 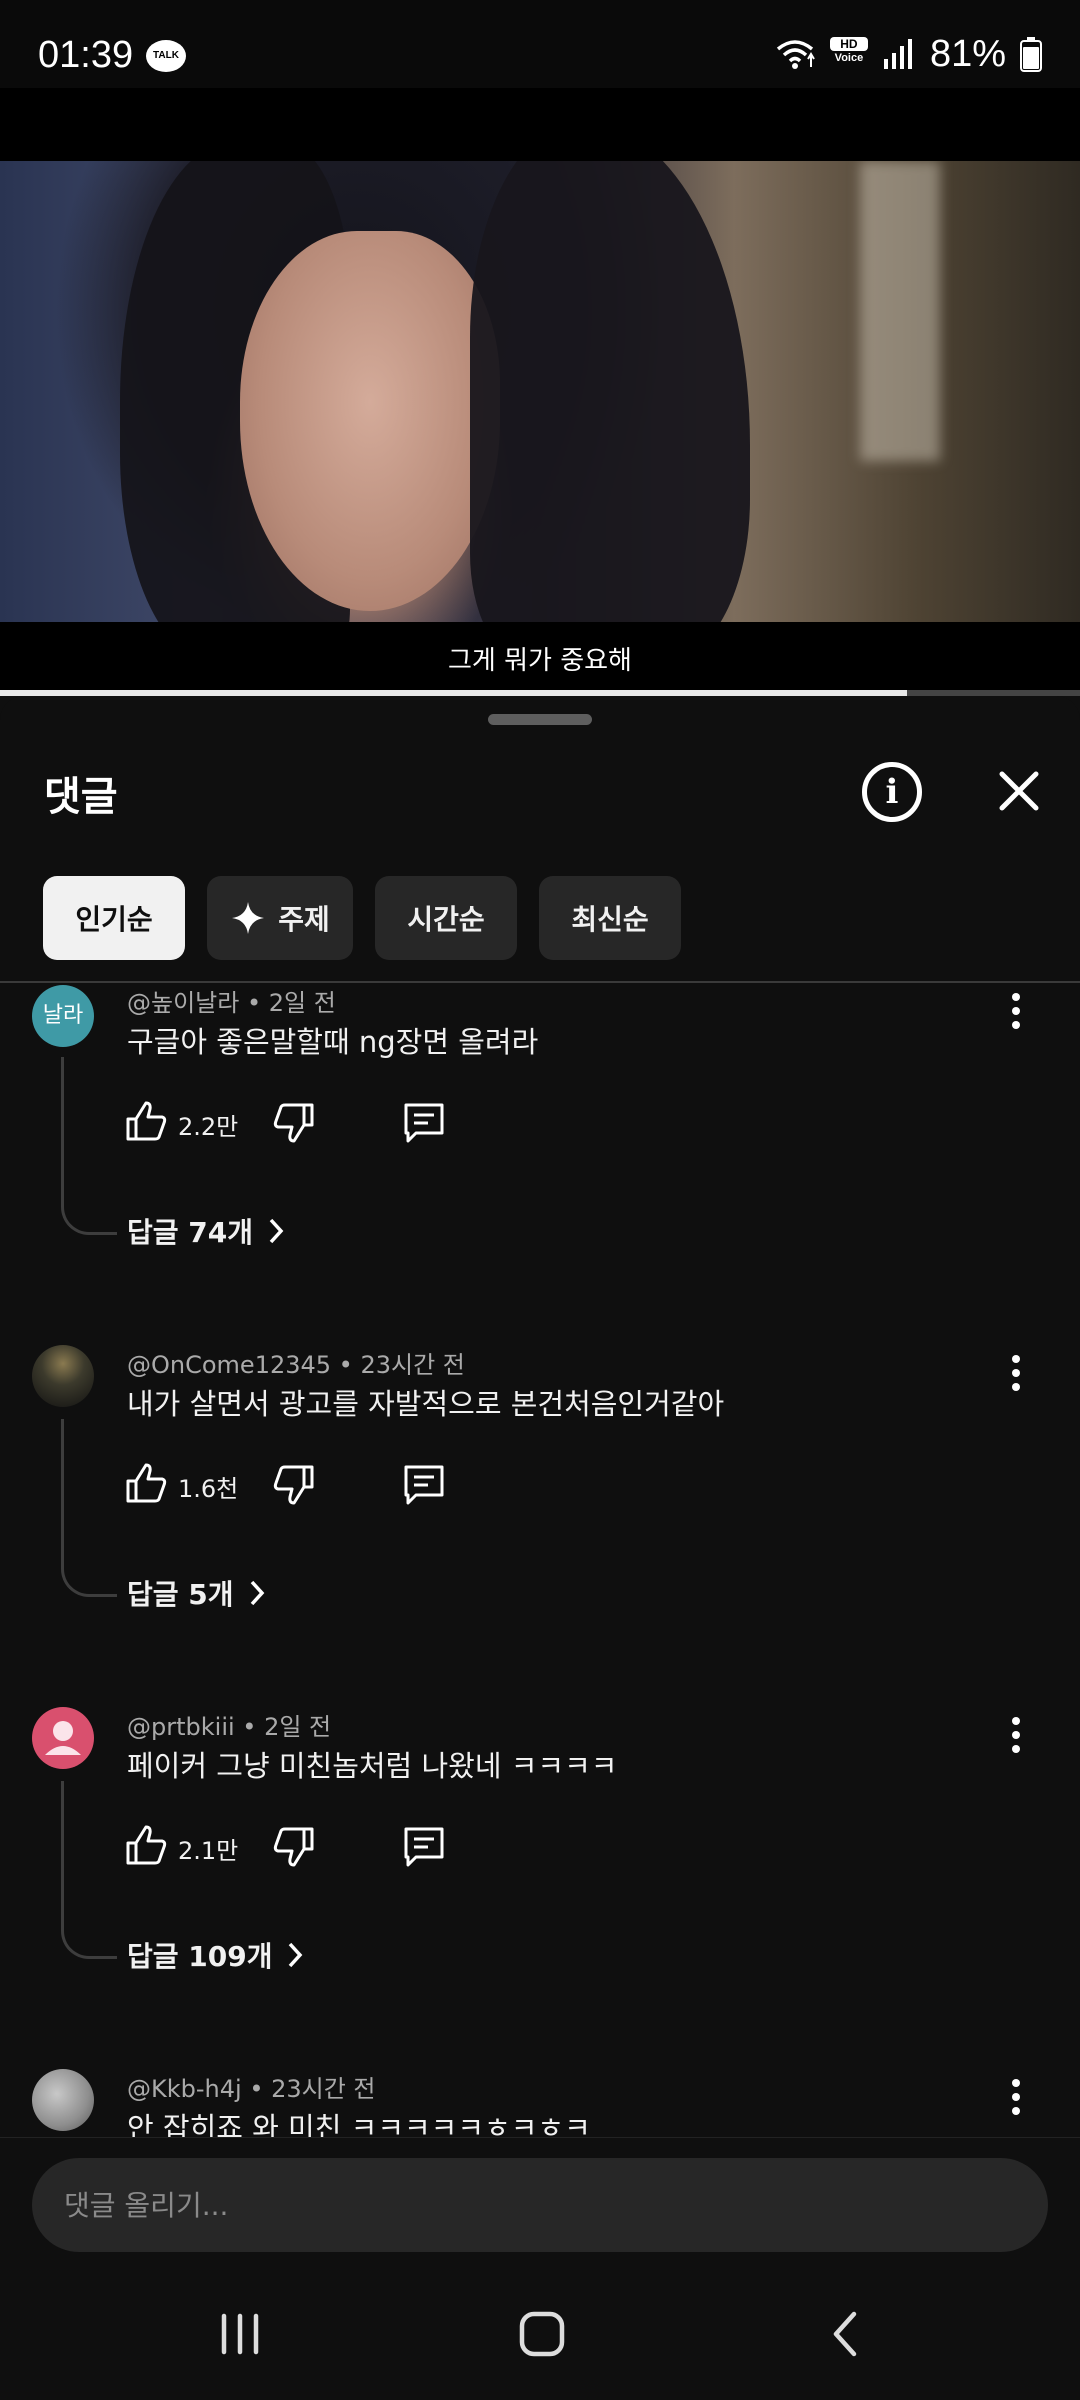 What do you see at coordinates (892, 792) in the screenshot?
I see `info-button: i` at bounding box center [892, 792].